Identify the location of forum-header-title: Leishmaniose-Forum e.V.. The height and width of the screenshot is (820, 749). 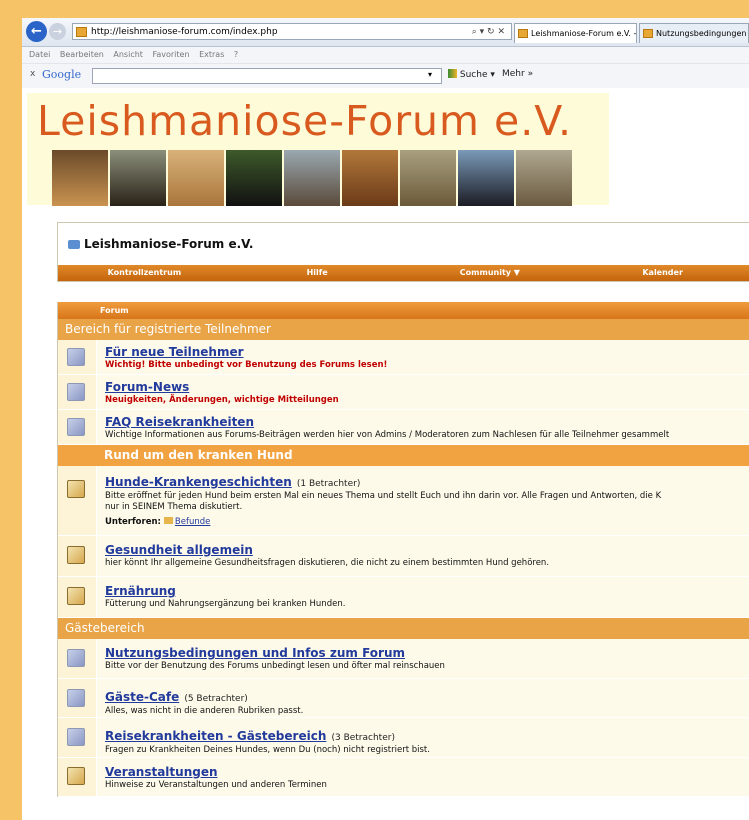
(160, 244).